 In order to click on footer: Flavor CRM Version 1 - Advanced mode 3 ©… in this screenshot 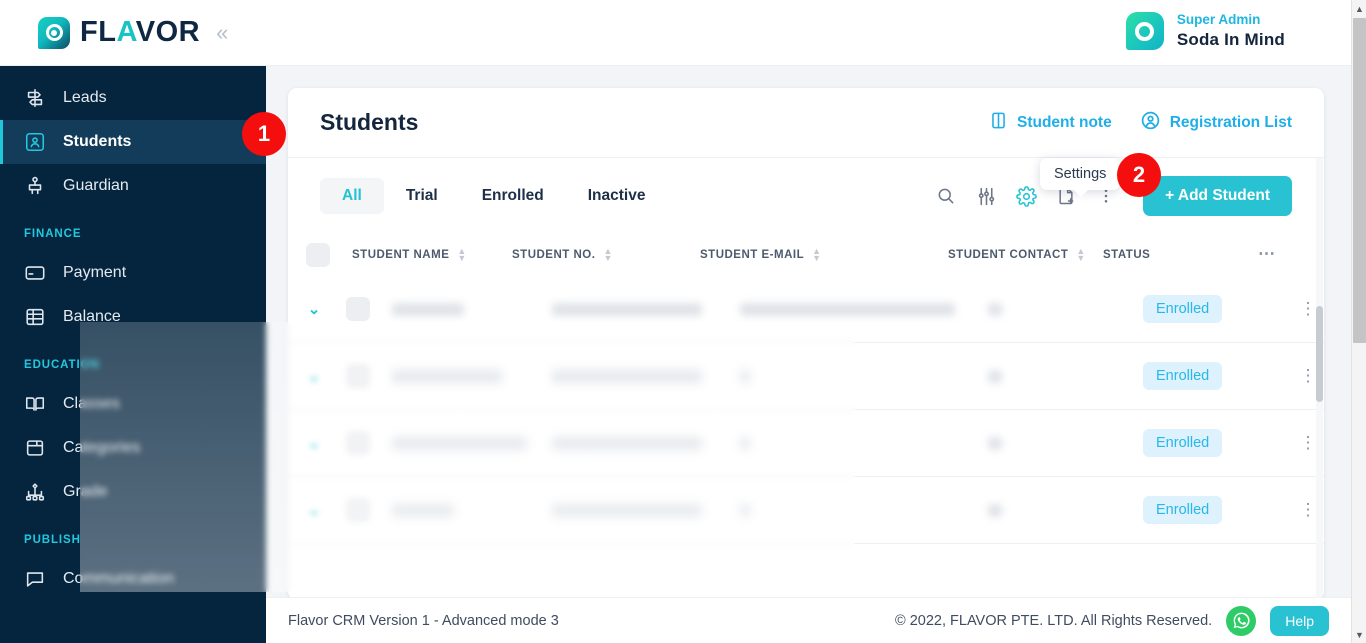, I will do `click(808, 620)`.